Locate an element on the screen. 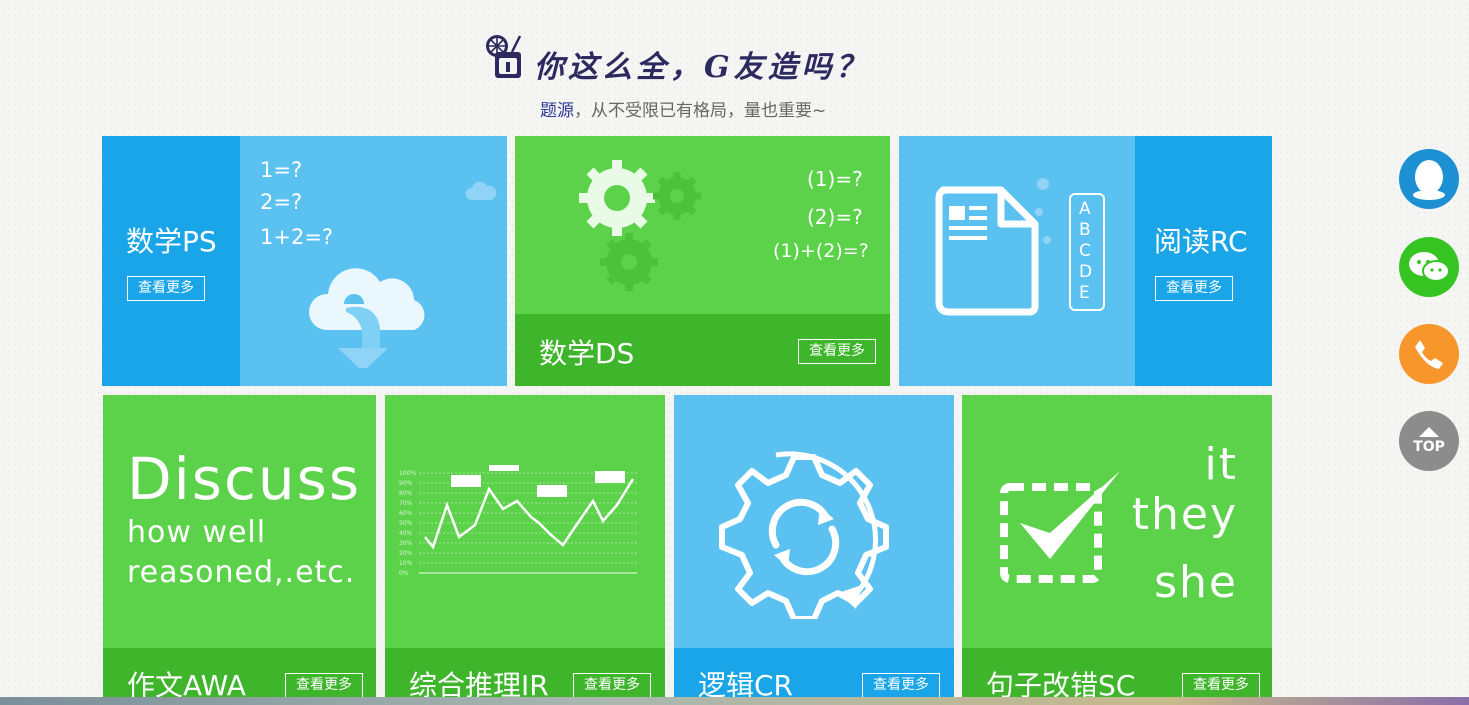 The height and width of the screenshot is (705, 1469). chart-tick-label: 40% is located at coordinates (406, 533).